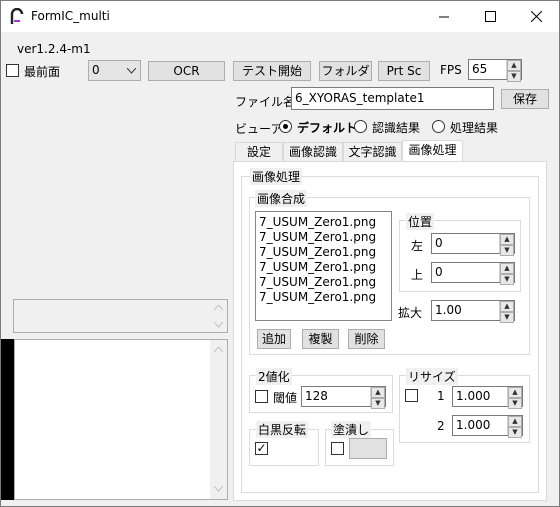 Image resolution: width=560 pixels, height=507 pixels. I want to click on viewer-processing-radio, so click(438, 126).